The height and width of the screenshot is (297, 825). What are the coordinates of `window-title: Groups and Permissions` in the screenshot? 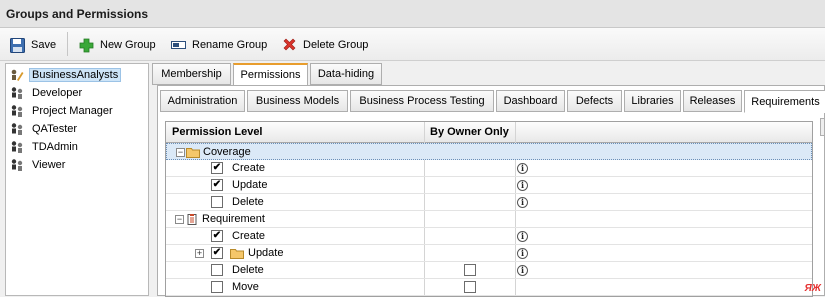 It's located at (412, 14).